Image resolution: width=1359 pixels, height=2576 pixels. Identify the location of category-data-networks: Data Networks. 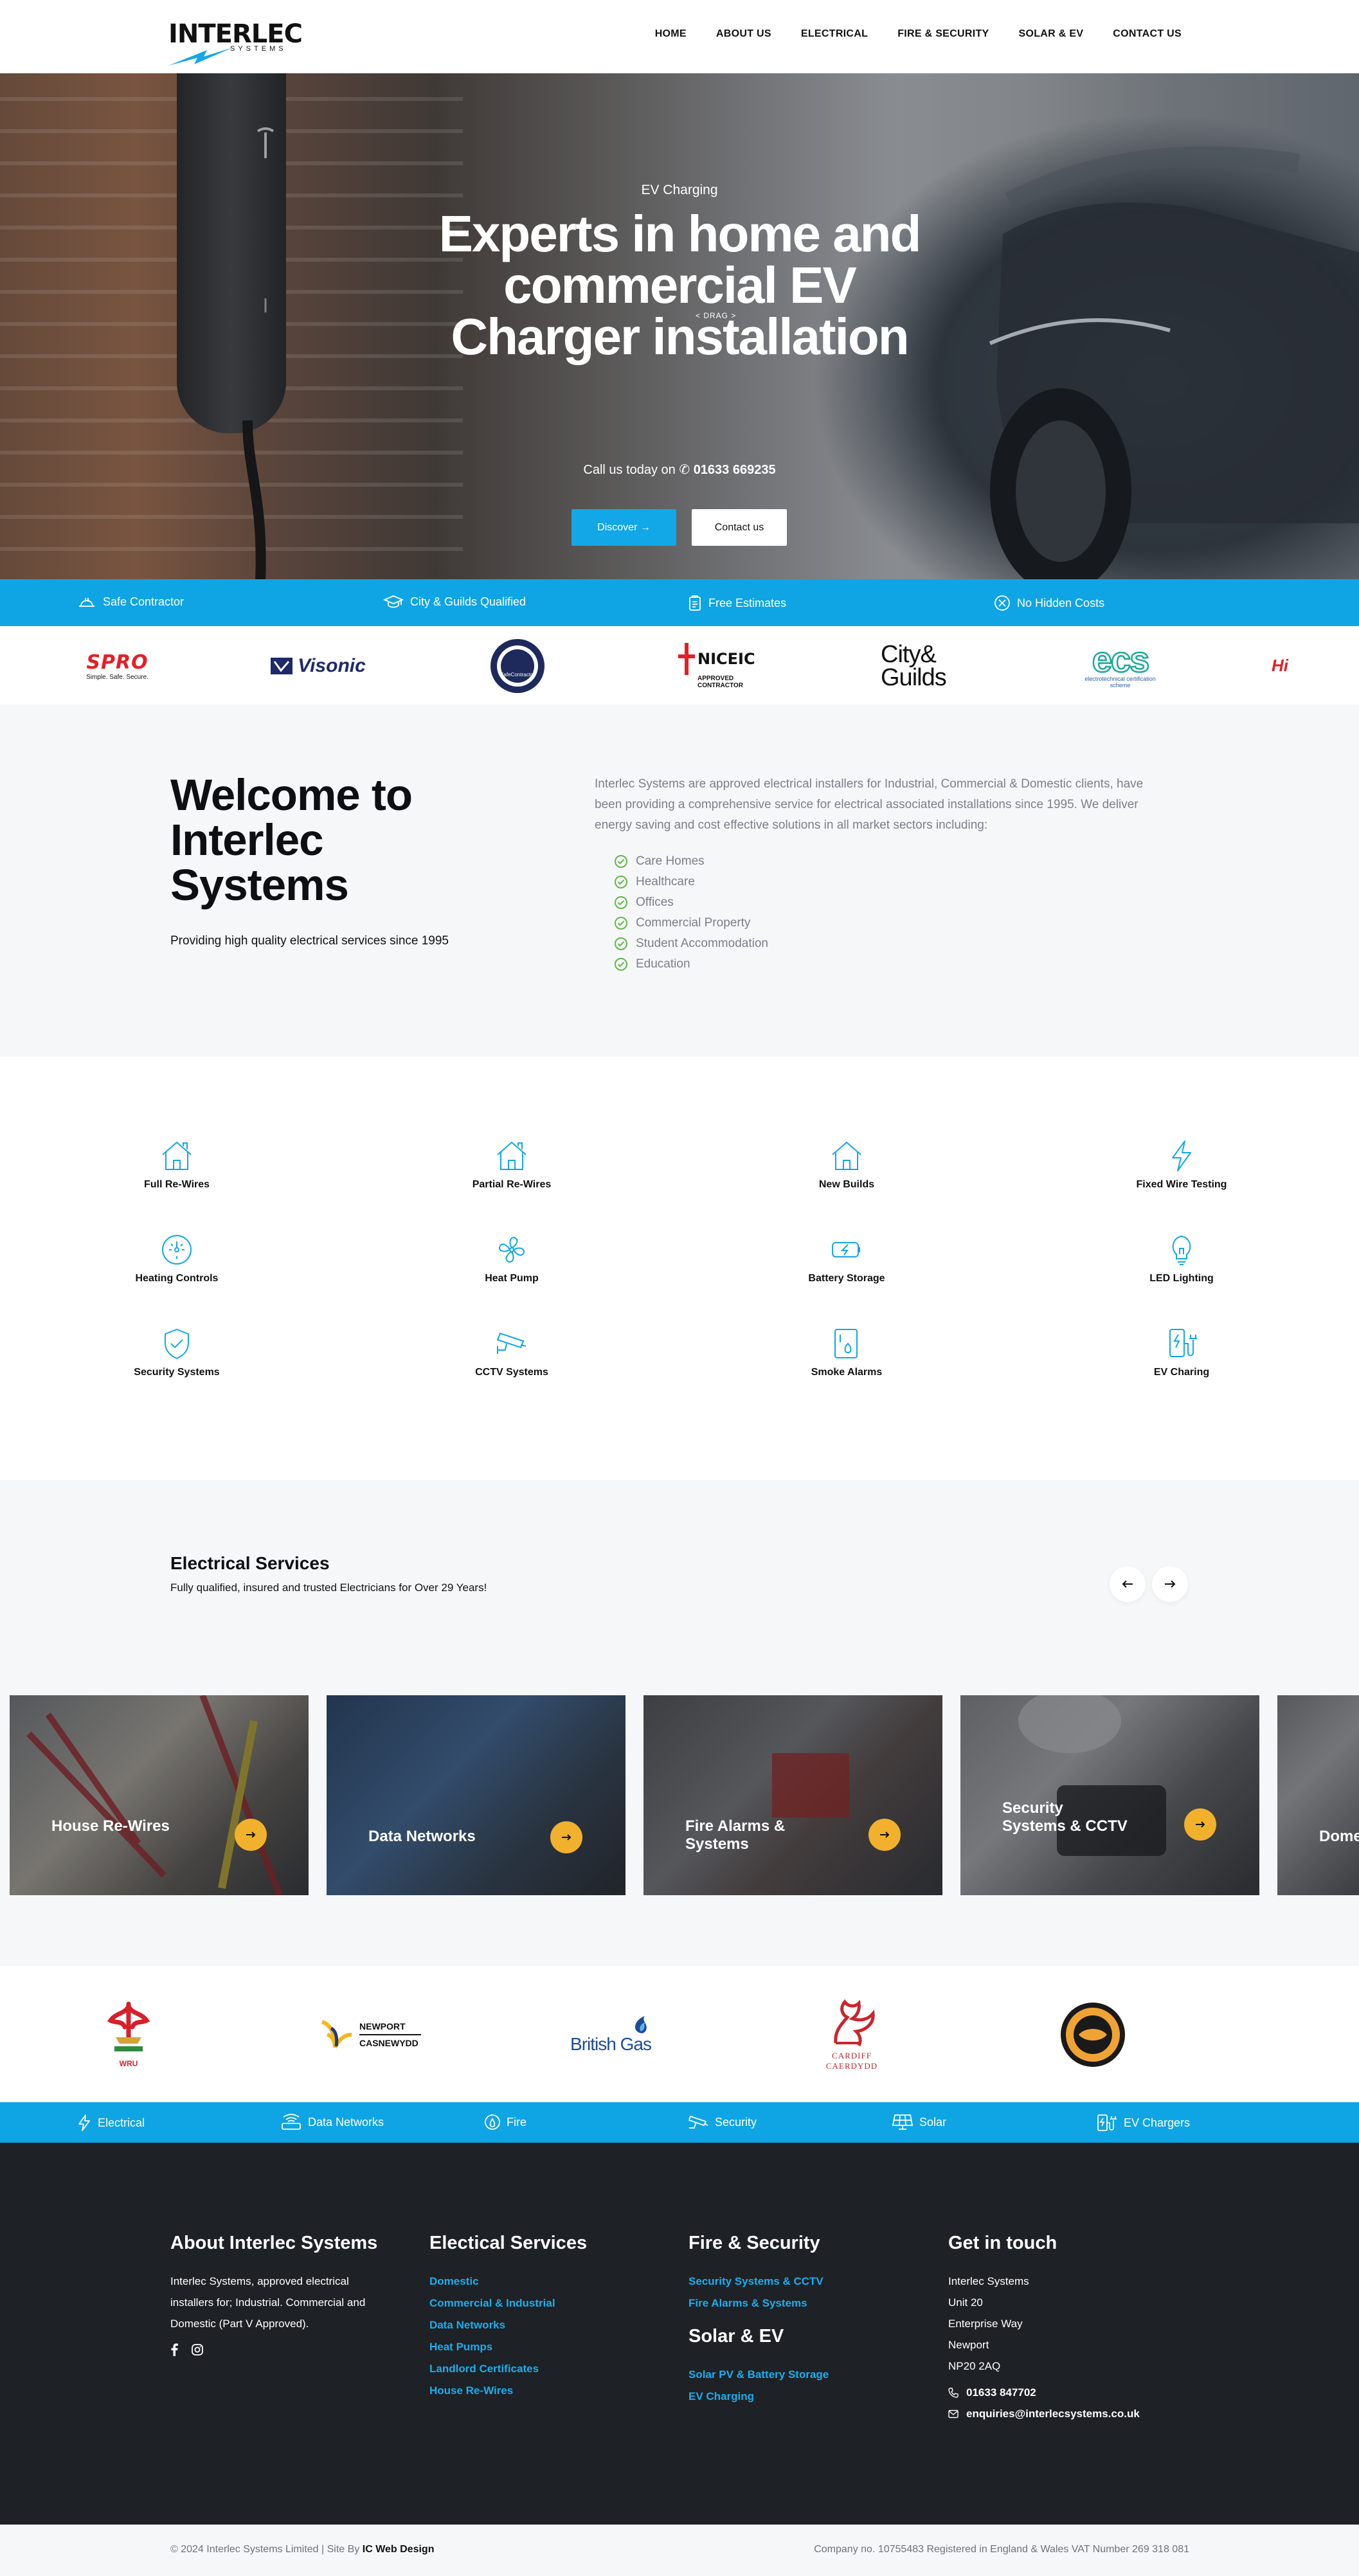
(333, 2122).